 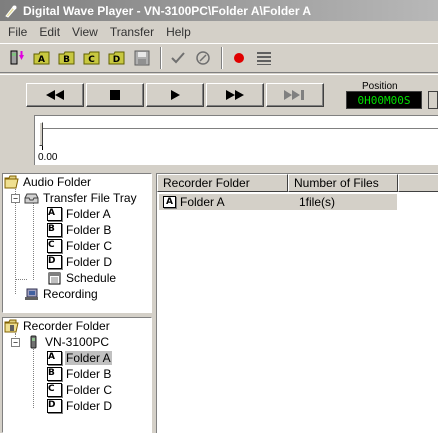 I want to click on svg-text: A, so click(x=41, y=60).